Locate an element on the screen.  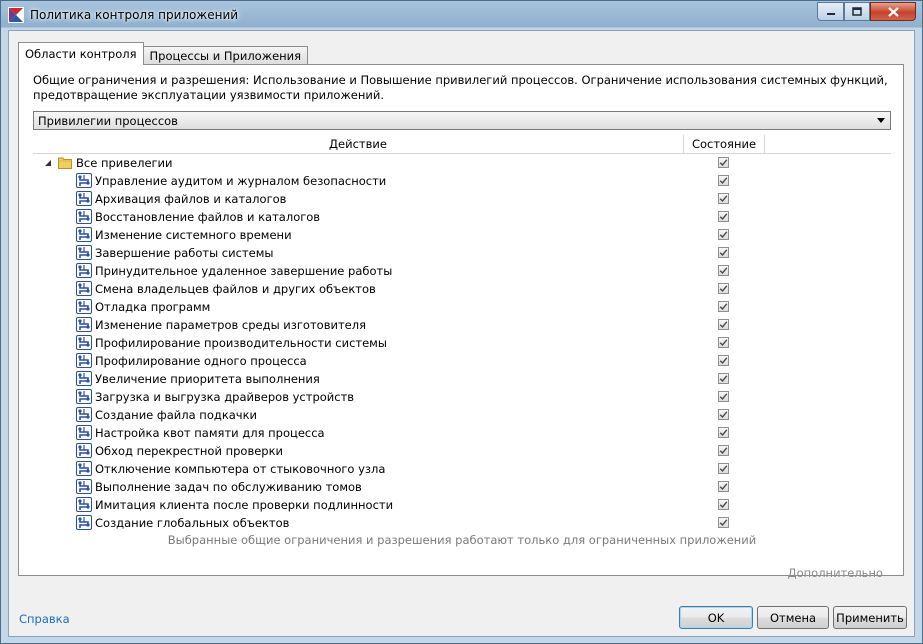
privilege-row: Обход перекрестной проверки is located at coordinates (462, 451).